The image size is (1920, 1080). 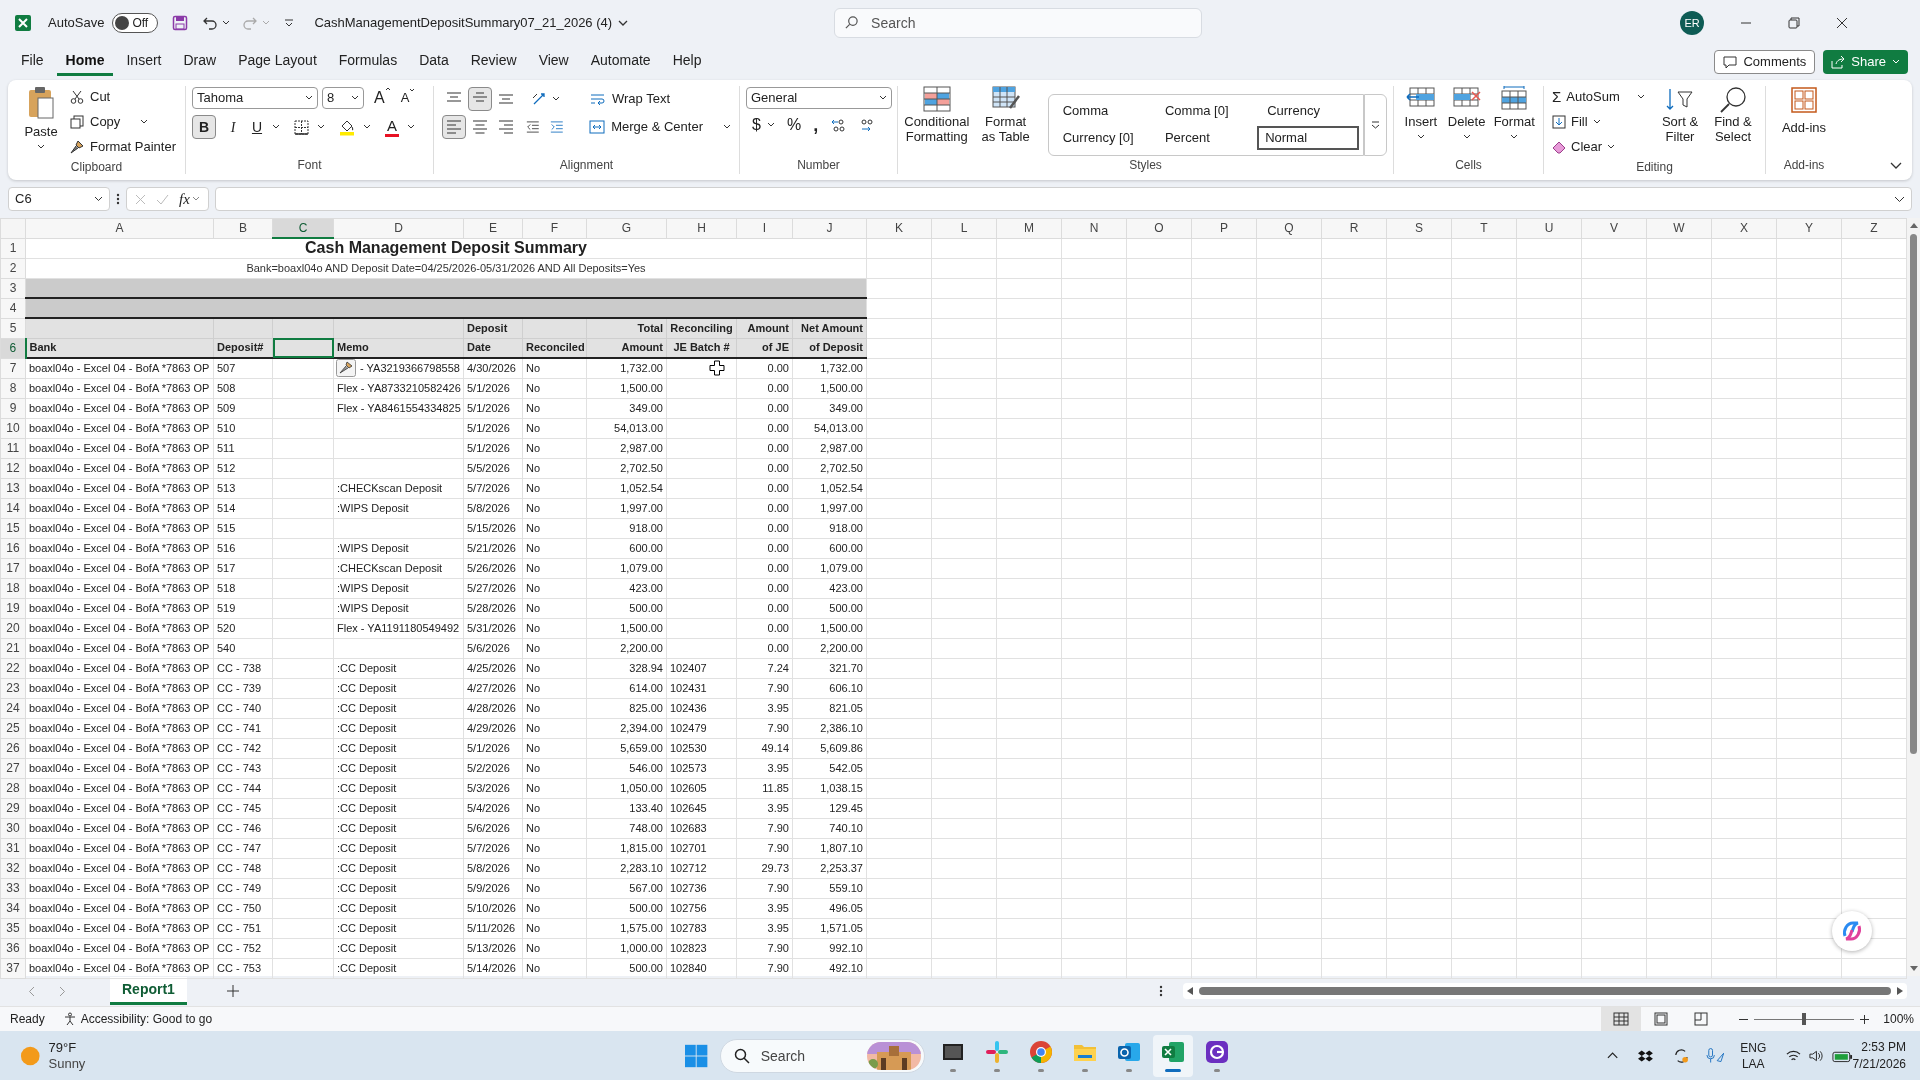 What do you see at coordinates (382, 98) in the screenshot?
I see `increase-font-size-button: A` at bounding box center [382, 98].